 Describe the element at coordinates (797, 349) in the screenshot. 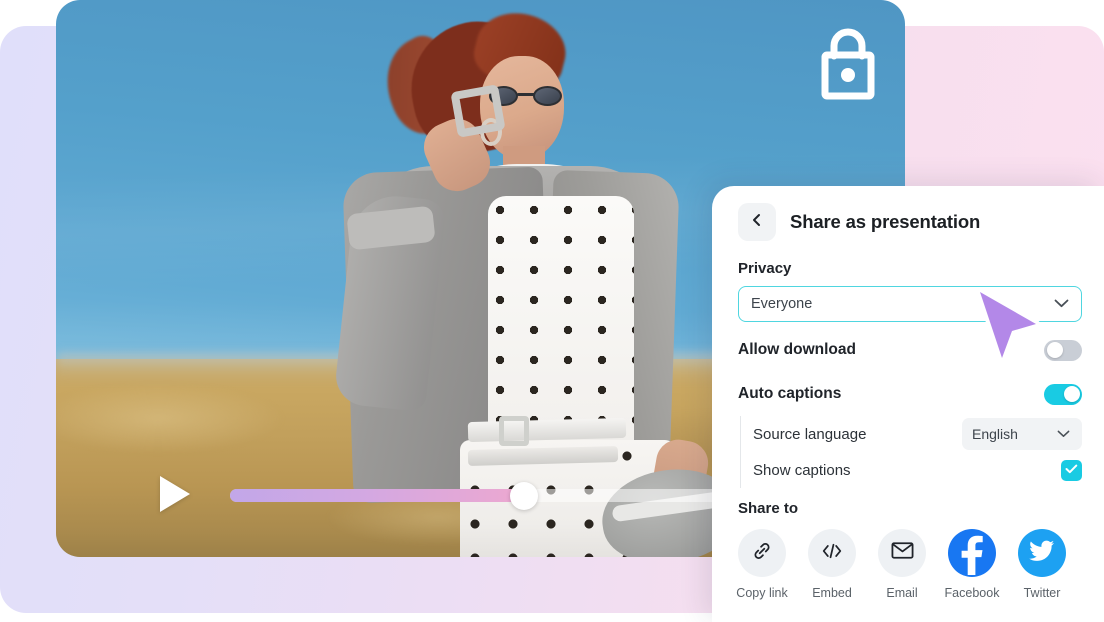

I see `allow-download-label: Allow download` at that location.